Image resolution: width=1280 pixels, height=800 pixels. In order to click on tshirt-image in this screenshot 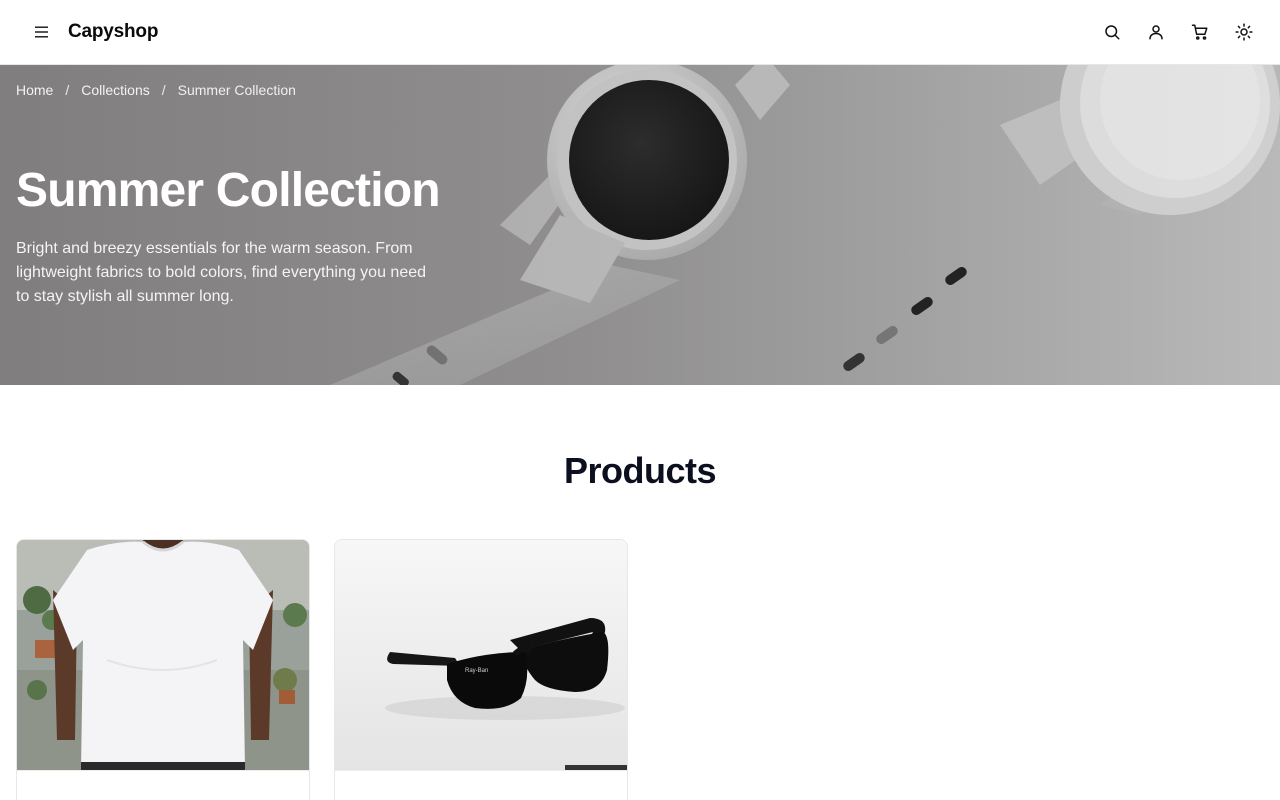, I will do `click(163, 655)`.